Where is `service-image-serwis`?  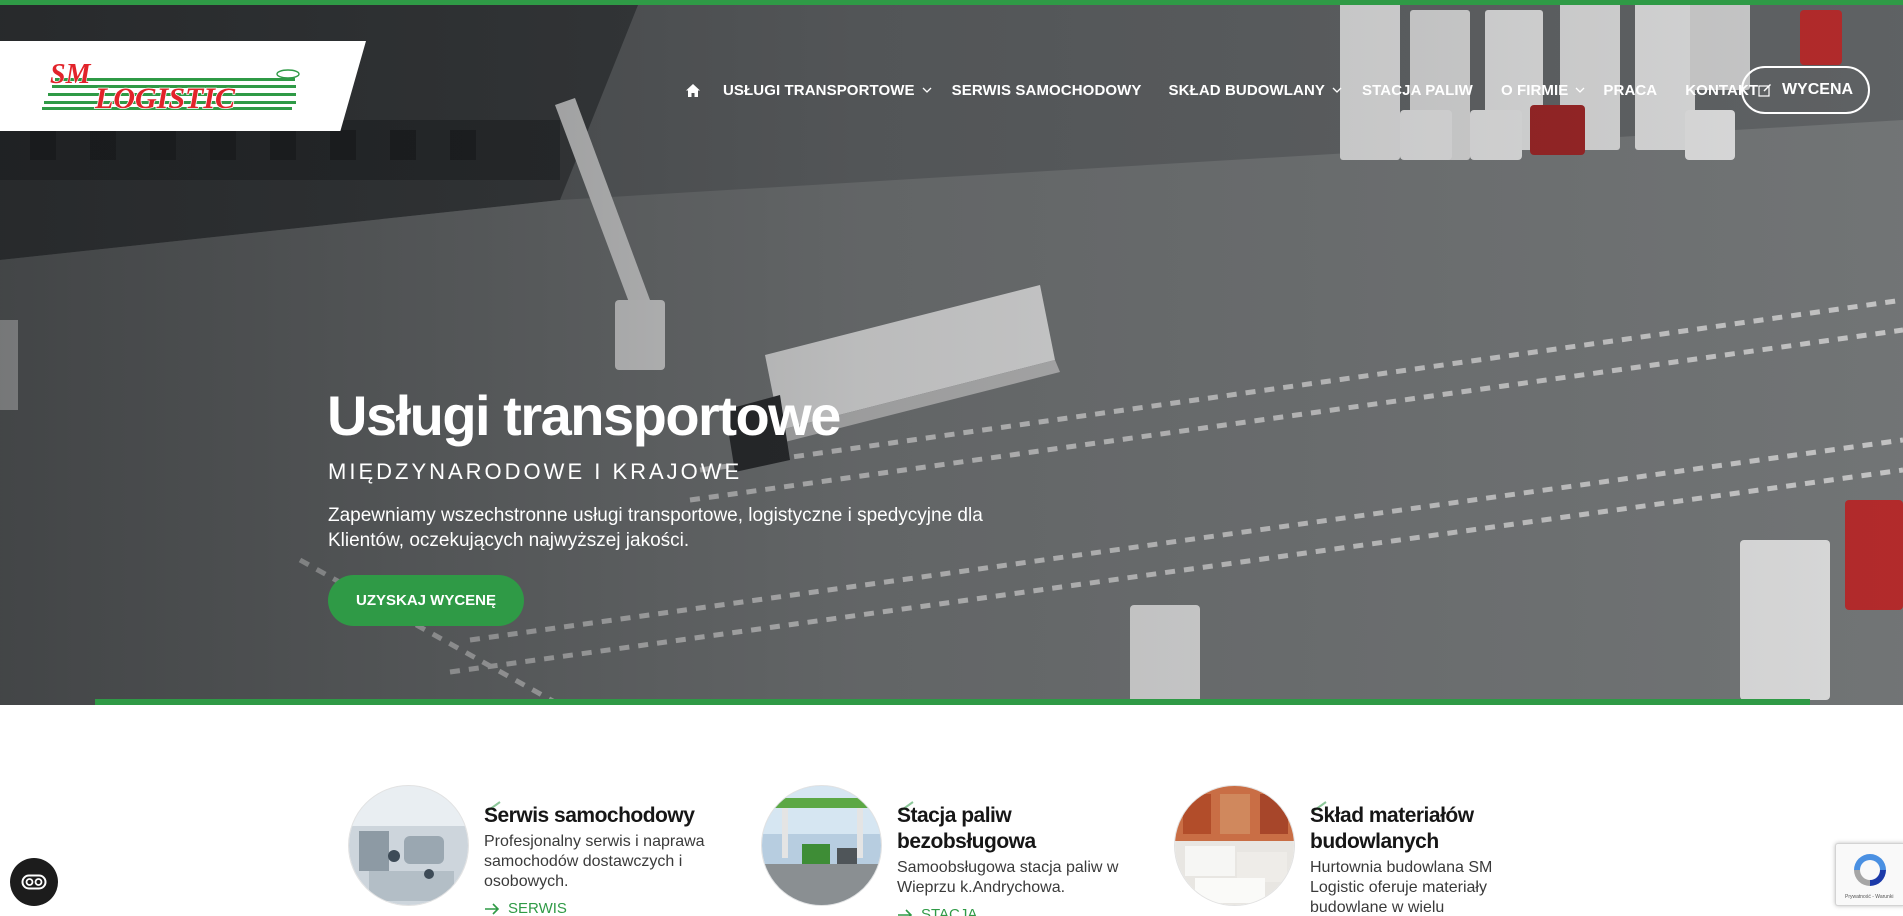
service-image-serwis is located at coordinates (408, 845).